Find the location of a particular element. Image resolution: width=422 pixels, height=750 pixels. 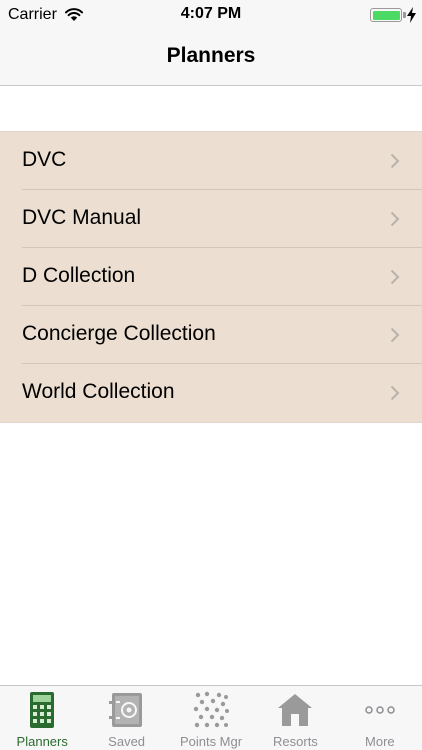

tab-label: Points Mgr is located at coordinates (211, 741).